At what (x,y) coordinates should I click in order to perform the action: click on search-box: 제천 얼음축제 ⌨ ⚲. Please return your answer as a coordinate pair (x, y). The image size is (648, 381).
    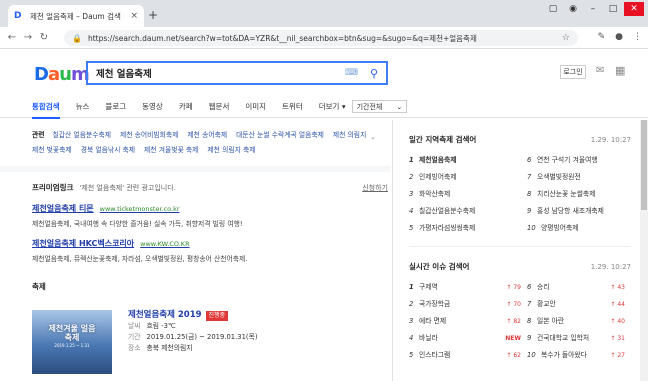
    Looking at the image, I should click on (237, 73).